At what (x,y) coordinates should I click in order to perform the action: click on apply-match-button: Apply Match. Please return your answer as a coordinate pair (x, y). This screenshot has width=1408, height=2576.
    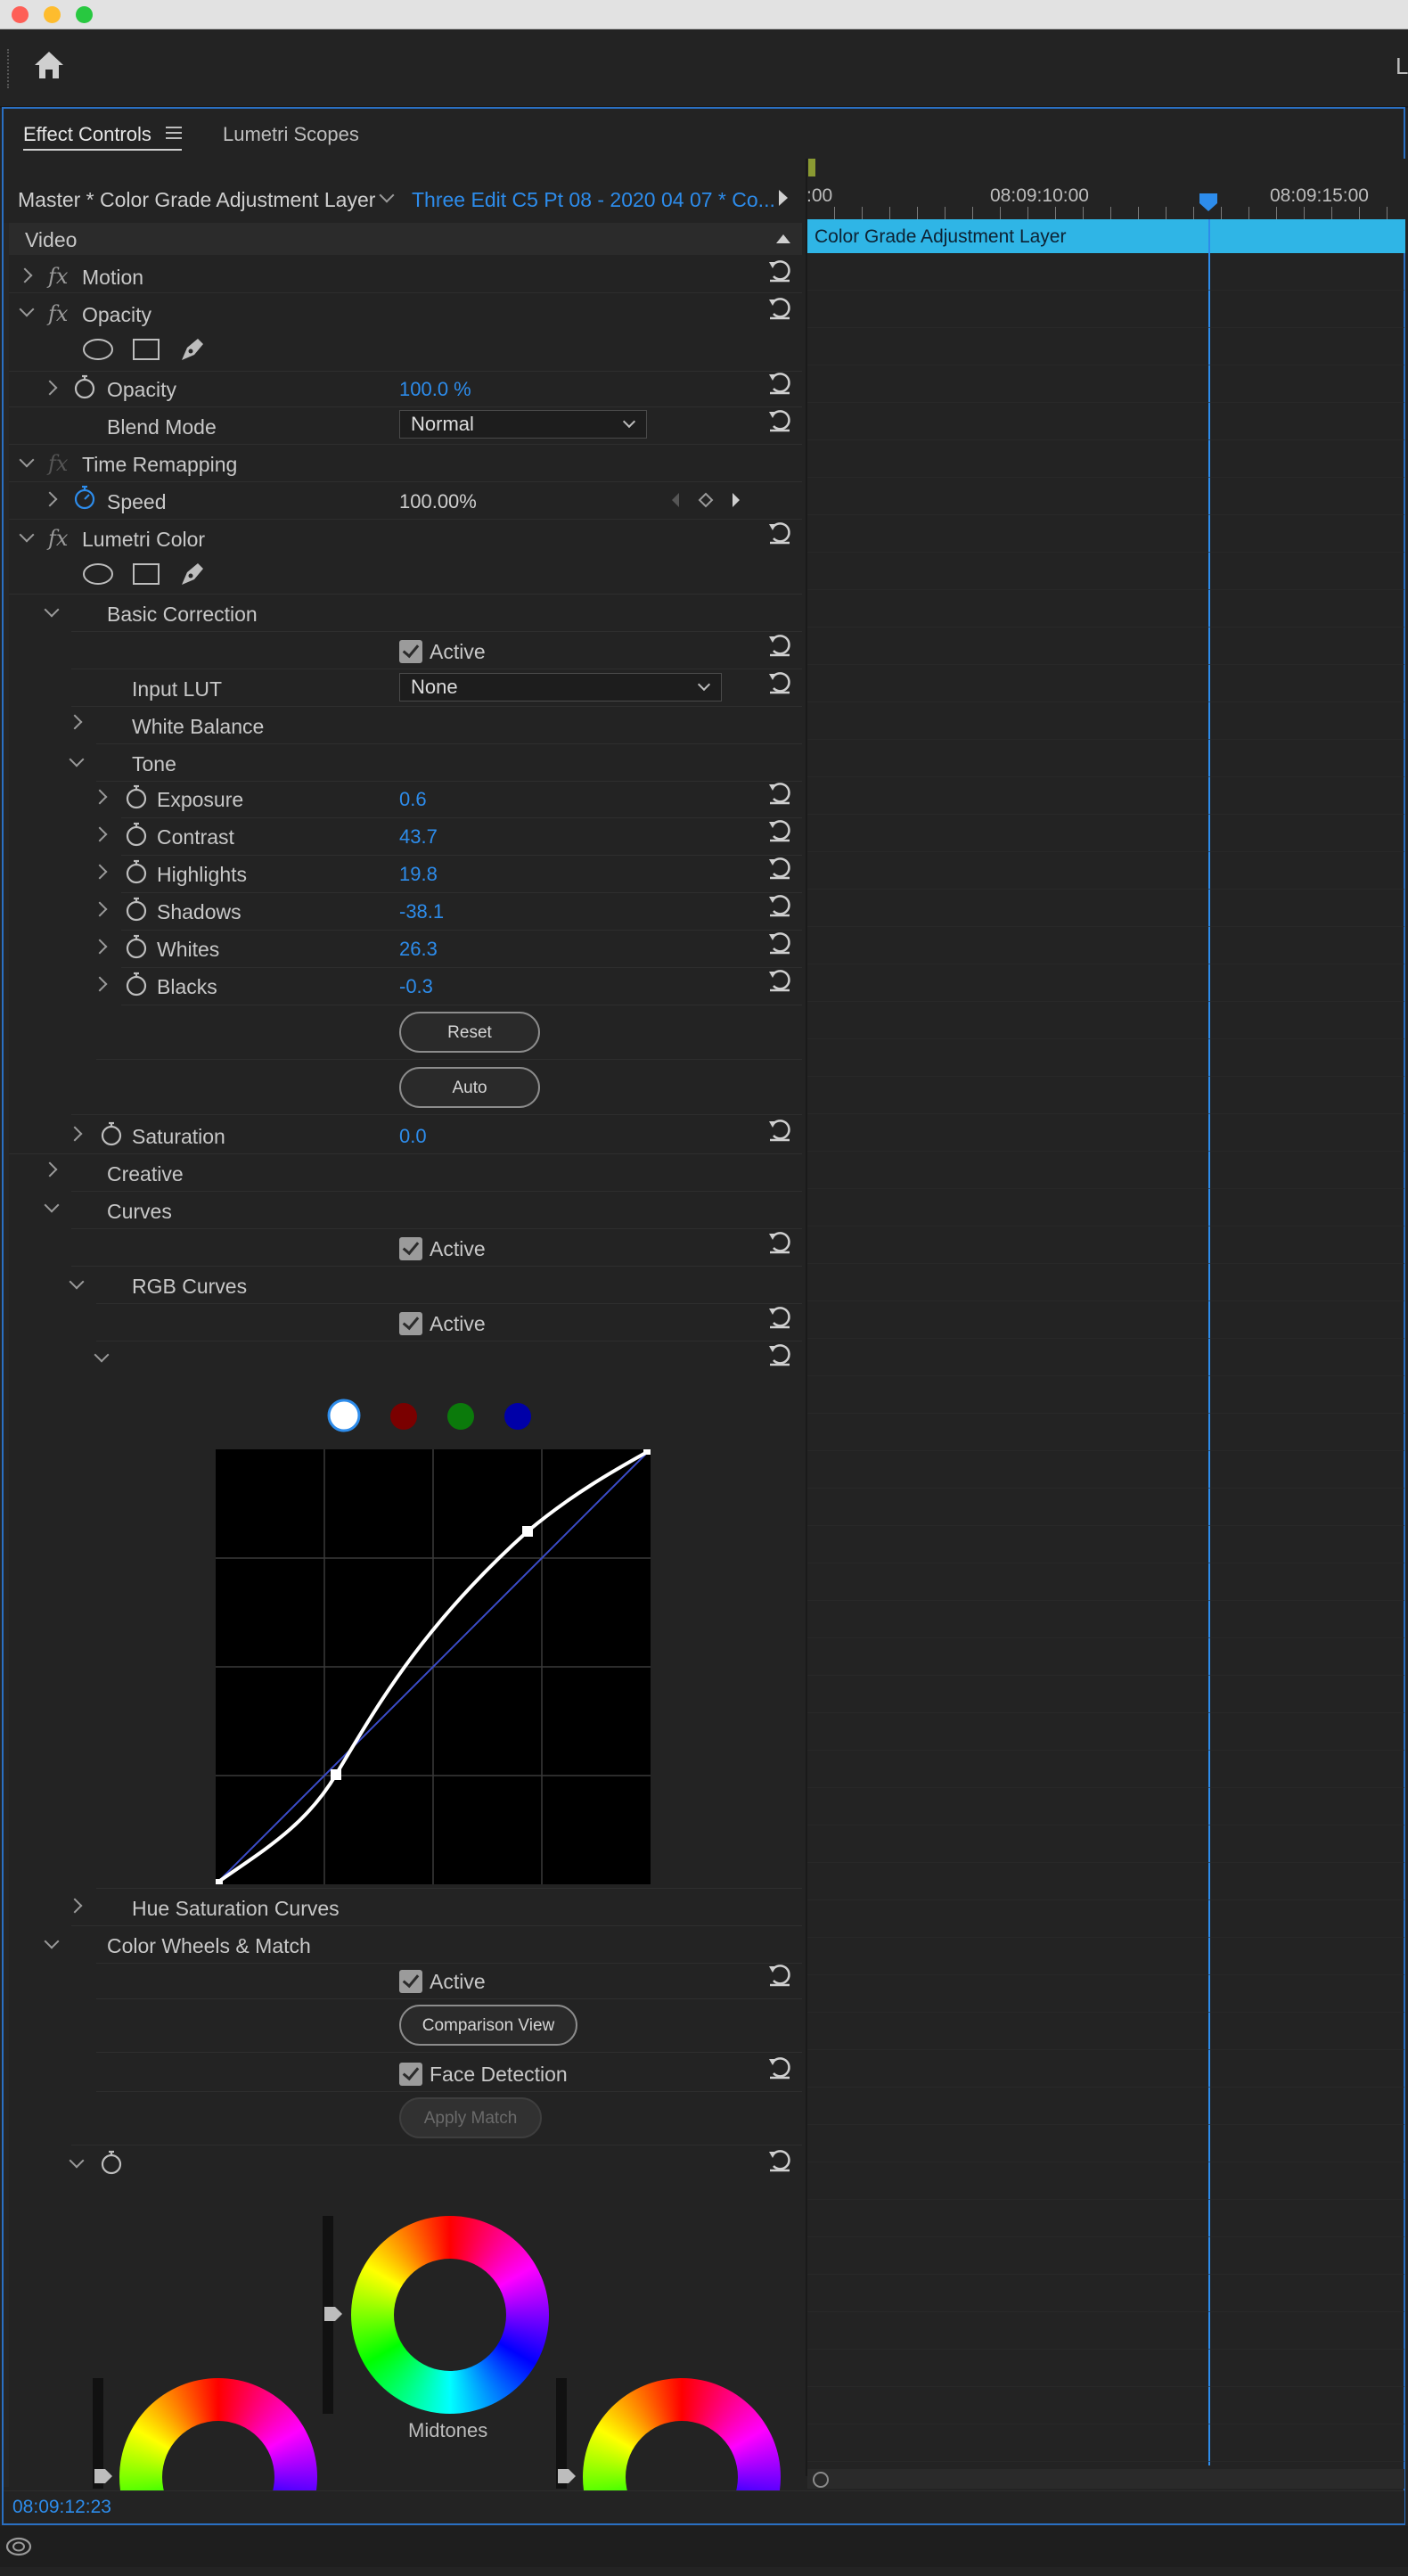
    Looking at the image, I should click on (470, 2117).